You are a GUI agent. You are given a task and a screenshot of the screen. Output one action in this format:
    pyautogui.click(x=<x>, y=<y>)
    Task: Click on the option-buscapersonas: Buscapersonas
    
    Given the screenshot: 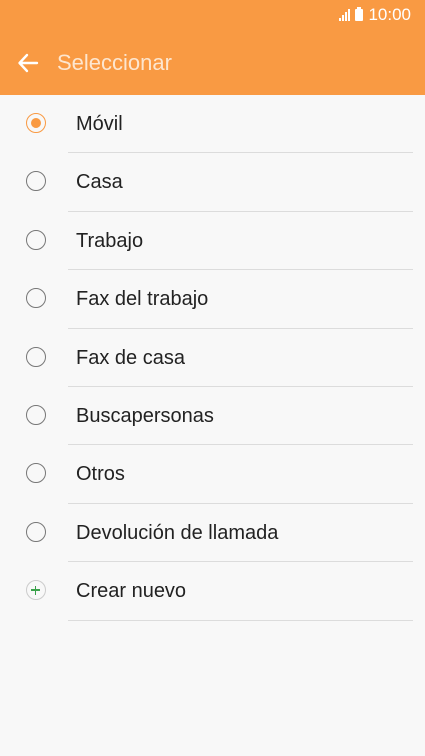 What is the action you would take?
    pyautogui.click(x=212, y=416)
    